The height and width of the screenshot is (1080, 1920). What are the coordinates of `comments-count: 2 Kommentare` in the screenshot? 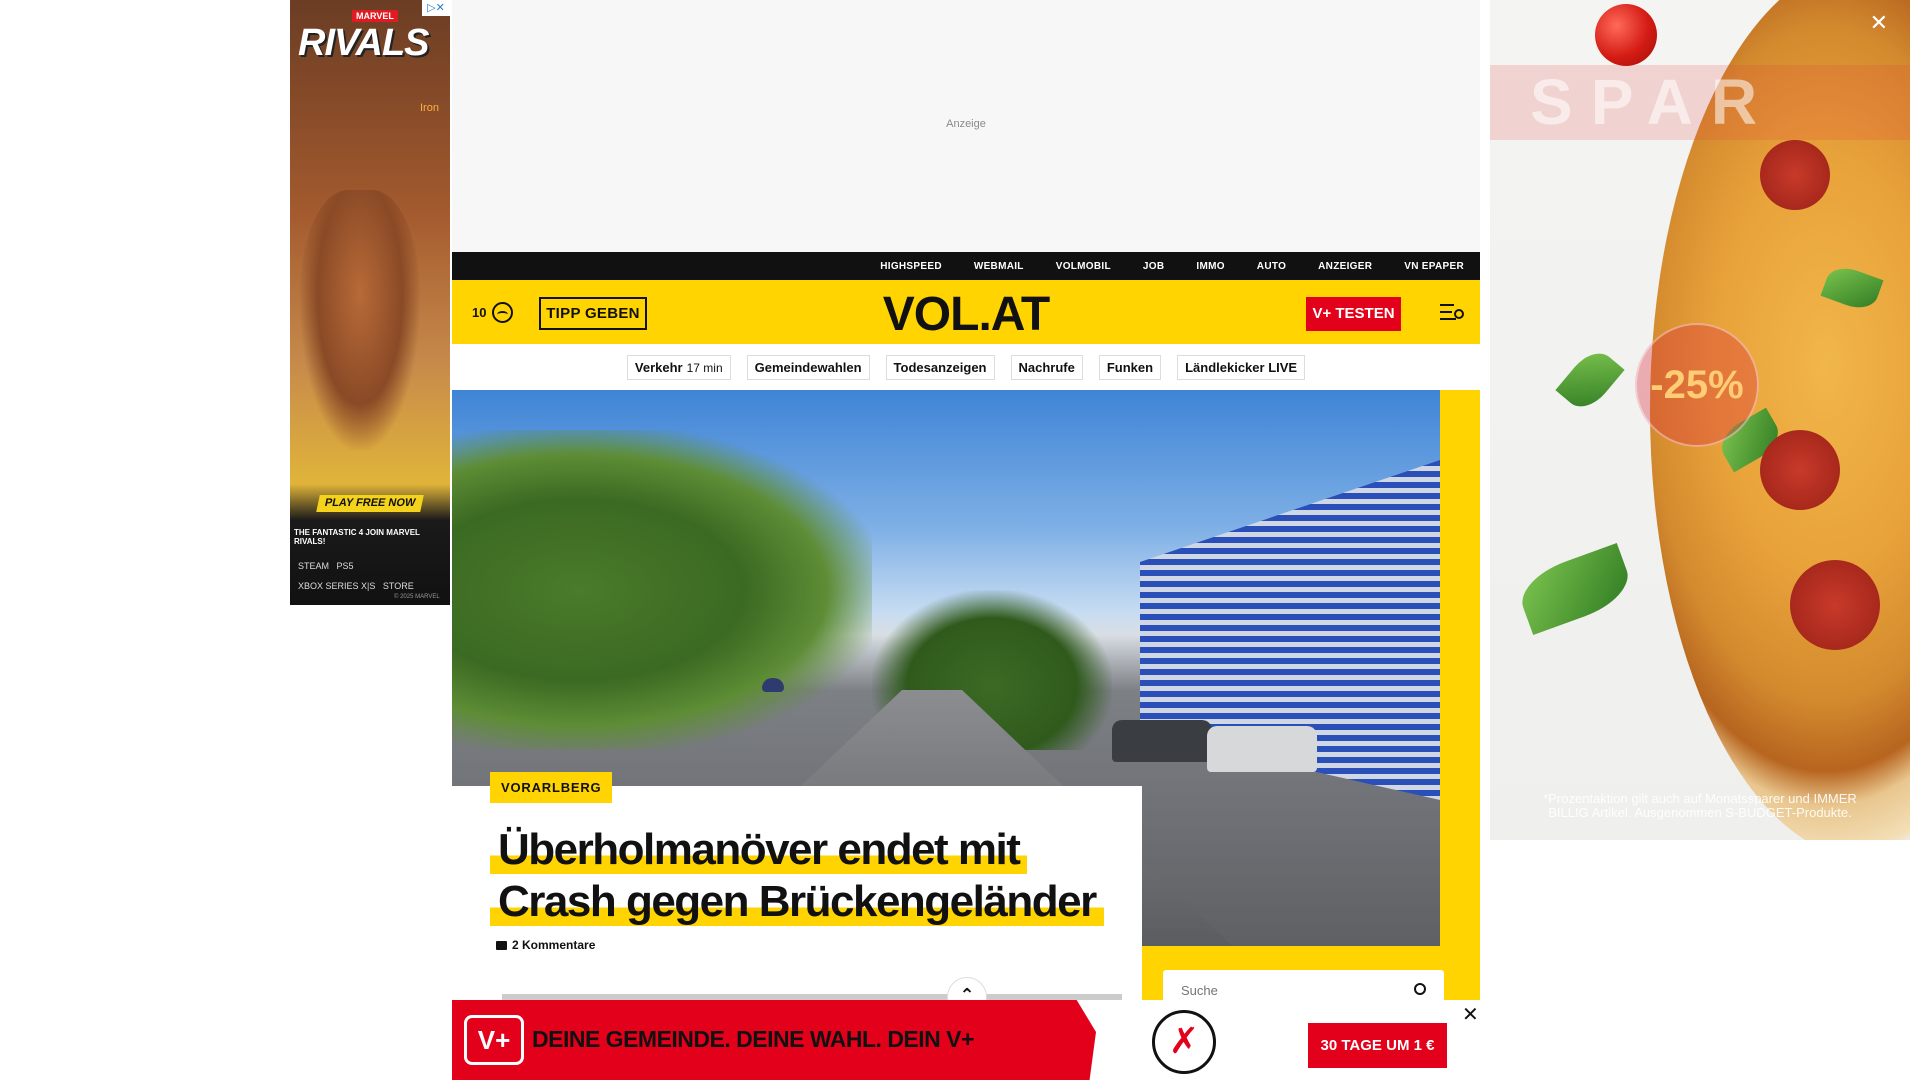 It's located at (554, 945).